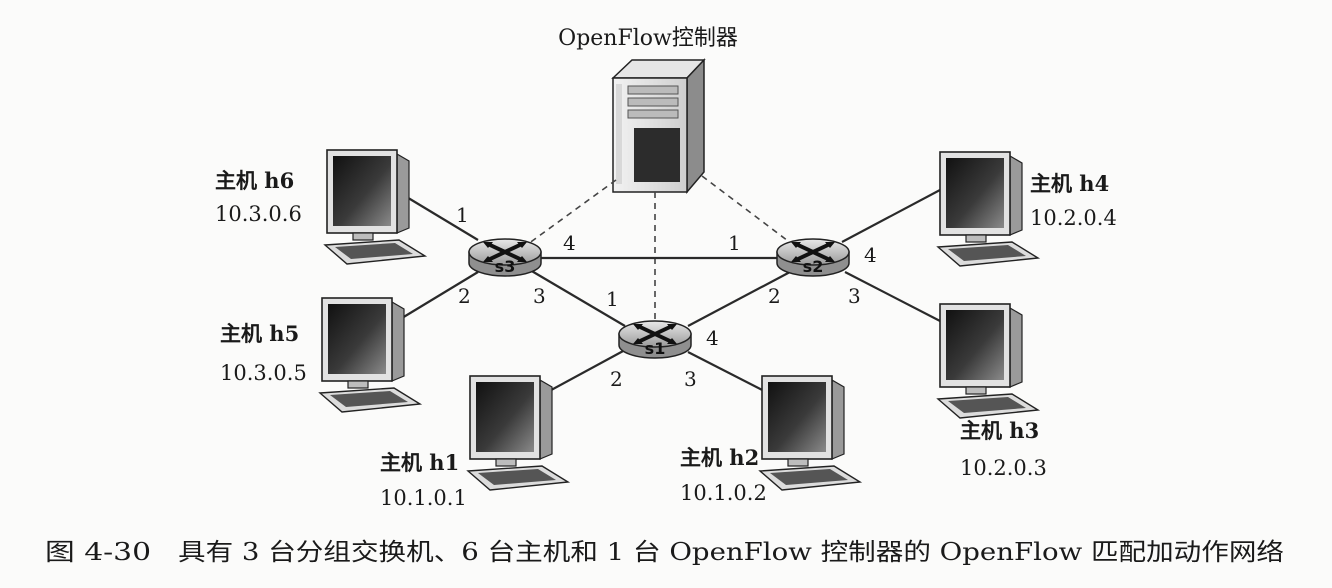 The width and height of the screenshot is (1332, 588). I want to click on host-ip: 10.2.0.4, so click(1073, 218).